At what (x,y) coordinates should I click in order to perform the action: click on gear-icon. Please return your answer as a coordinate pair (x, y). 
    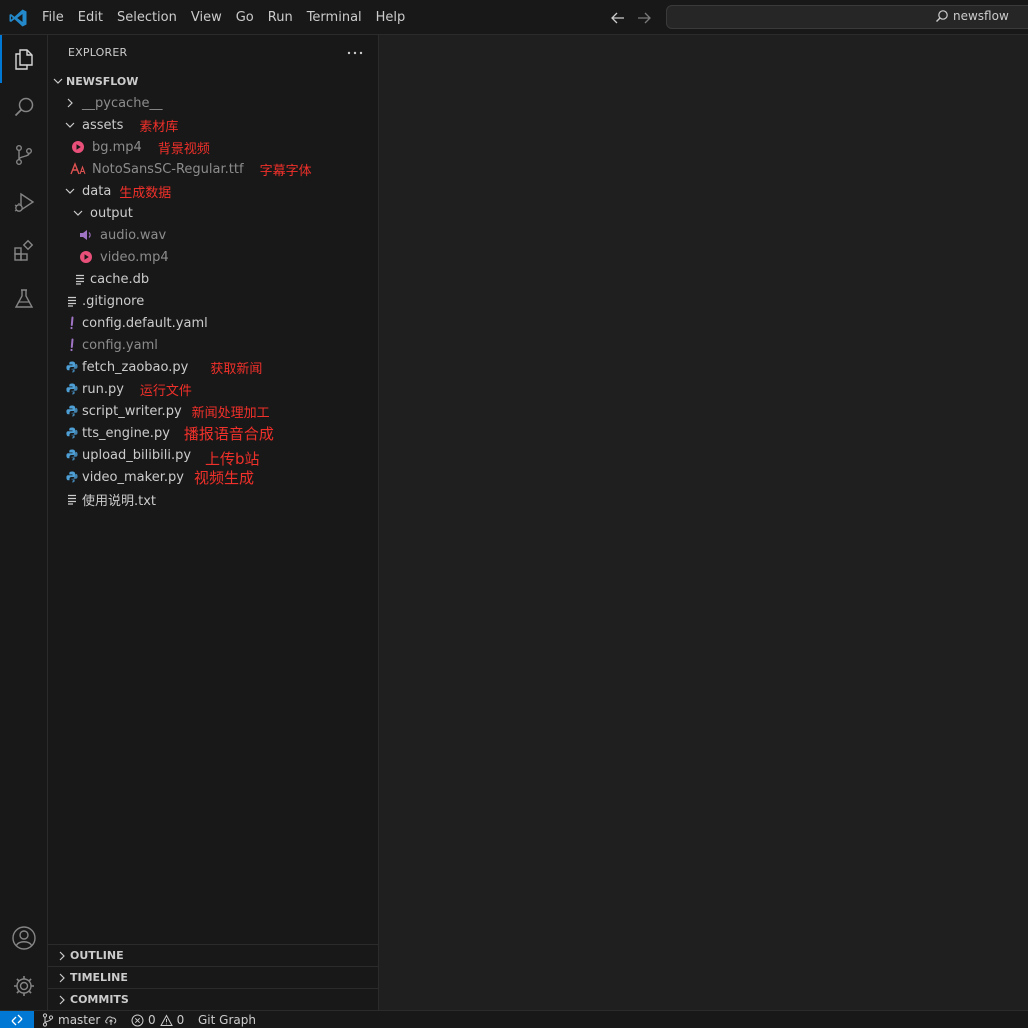
    Looking at the image, I should click on (24, 986).